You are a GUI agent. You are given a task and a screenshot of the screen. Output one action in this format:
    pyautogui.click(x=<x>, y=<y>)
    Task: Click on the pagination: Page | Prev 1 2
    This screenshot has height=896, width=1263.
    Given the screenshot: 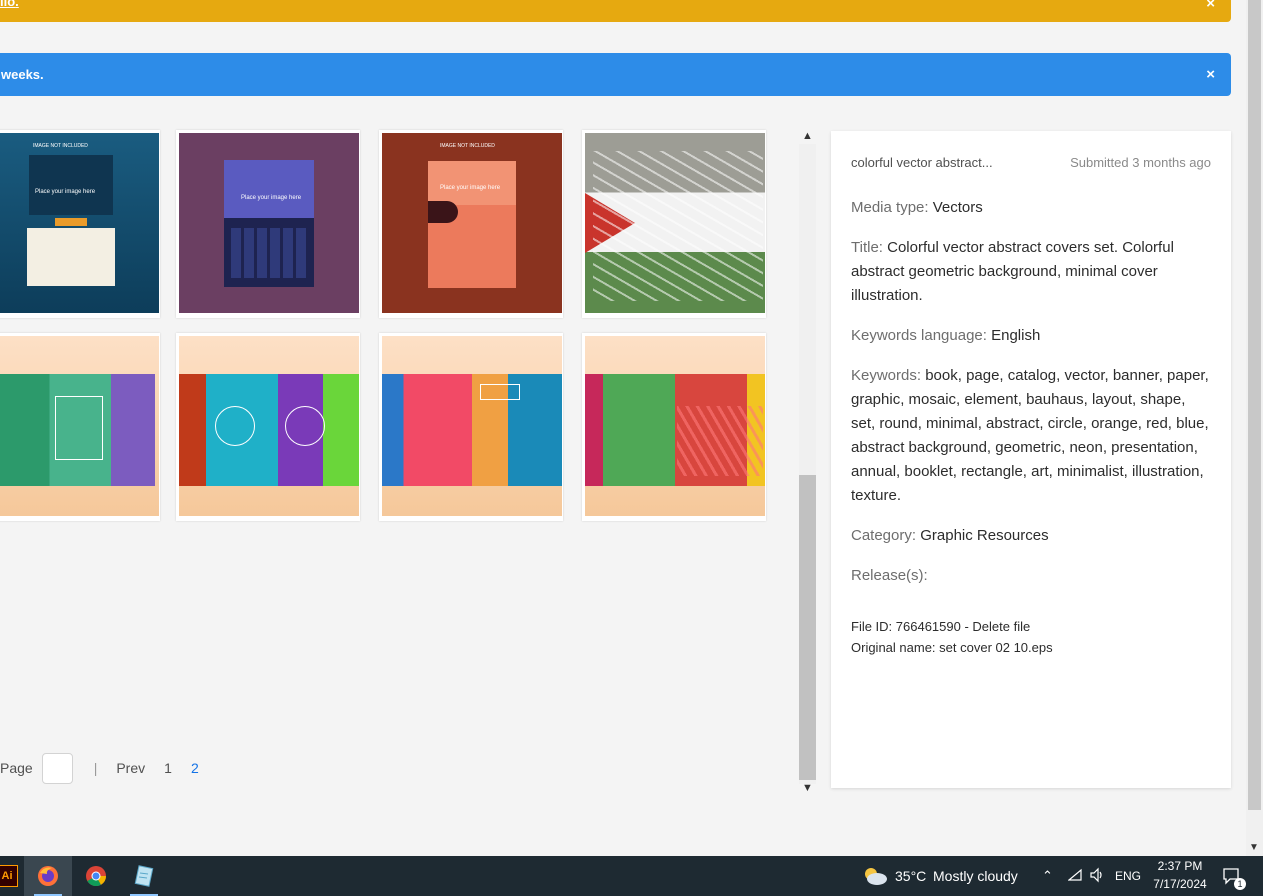 What is the action you would take?
    pyautogui.click(x=99, y=768)
    